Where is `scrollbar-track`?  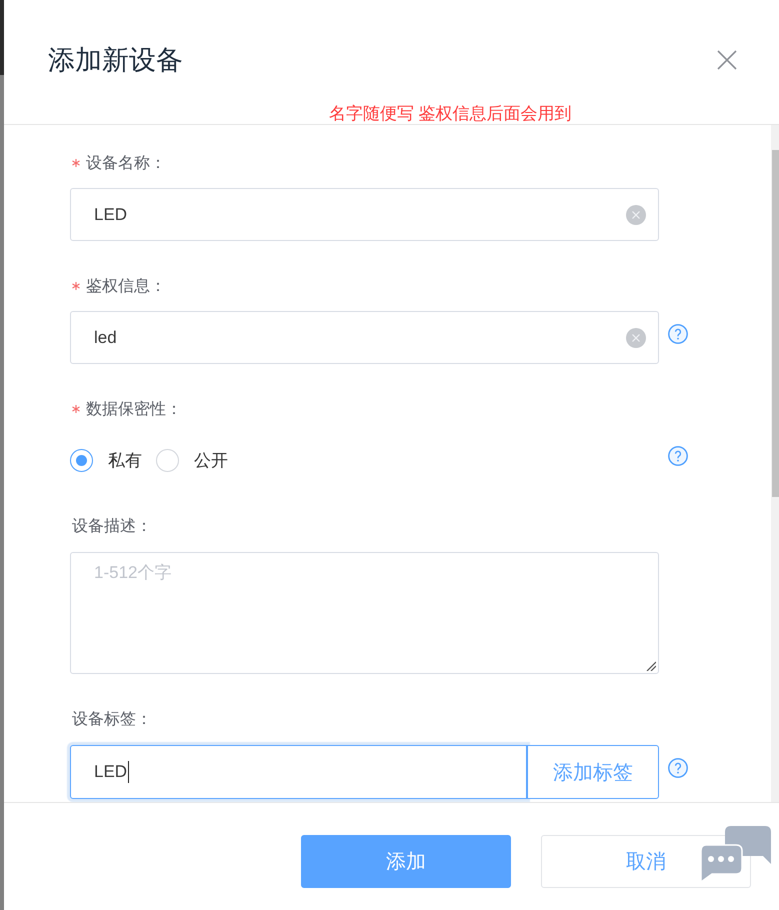
scrollbar-track is located at coordinates (775, 463).